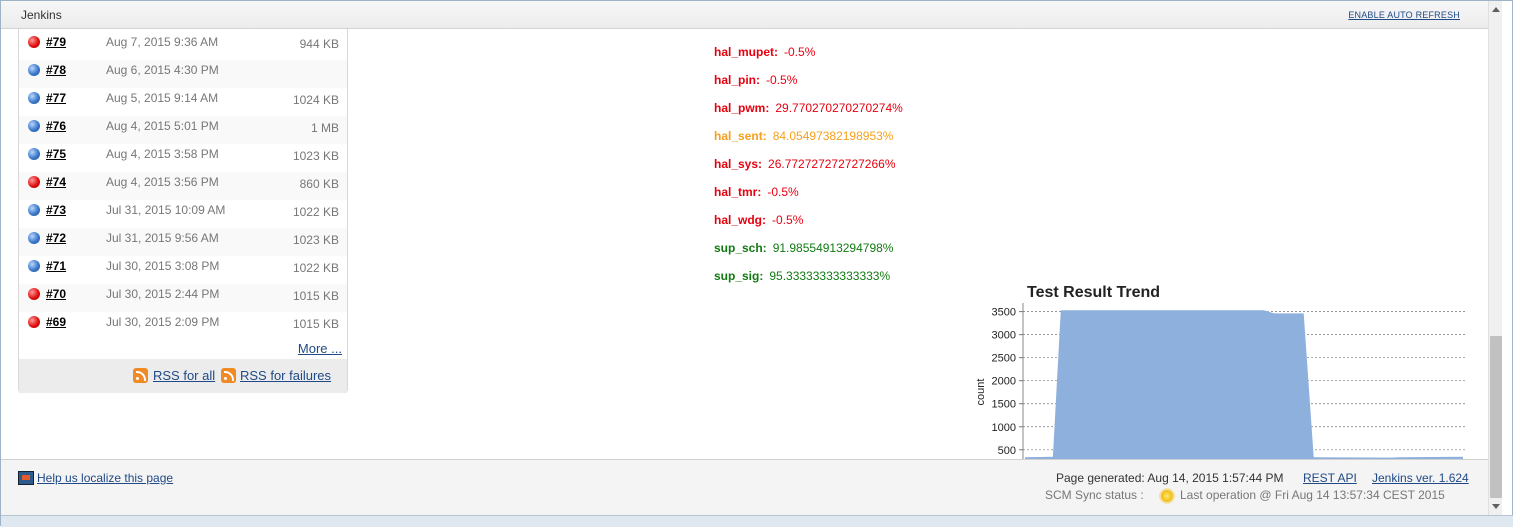 The image size is (1513, 527). What do you see at coordinates (832, 164) in the screenshot?
I see `coverage-value: 26.772727272727266%` at bounding box center [832, 164].